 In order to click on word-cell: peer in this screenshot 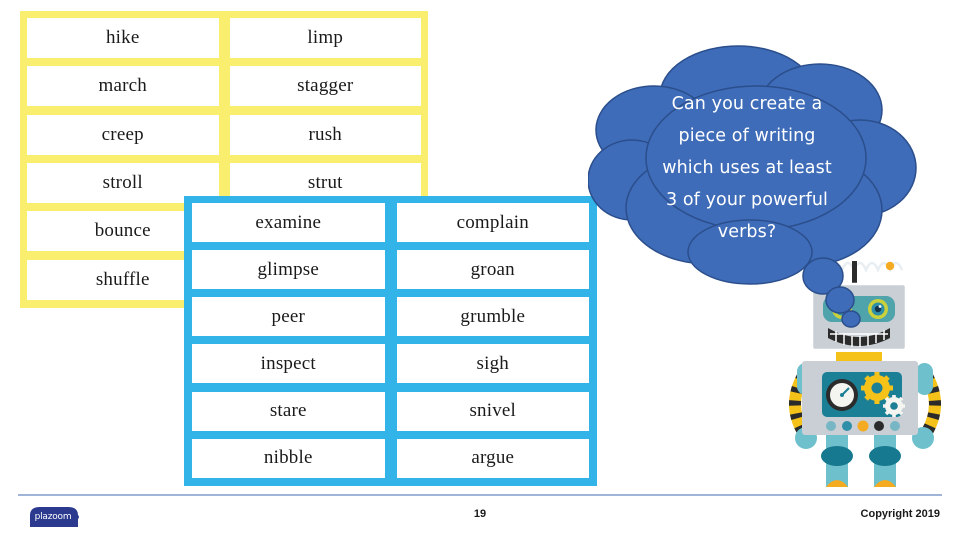, I will do `click(288, 317)`.